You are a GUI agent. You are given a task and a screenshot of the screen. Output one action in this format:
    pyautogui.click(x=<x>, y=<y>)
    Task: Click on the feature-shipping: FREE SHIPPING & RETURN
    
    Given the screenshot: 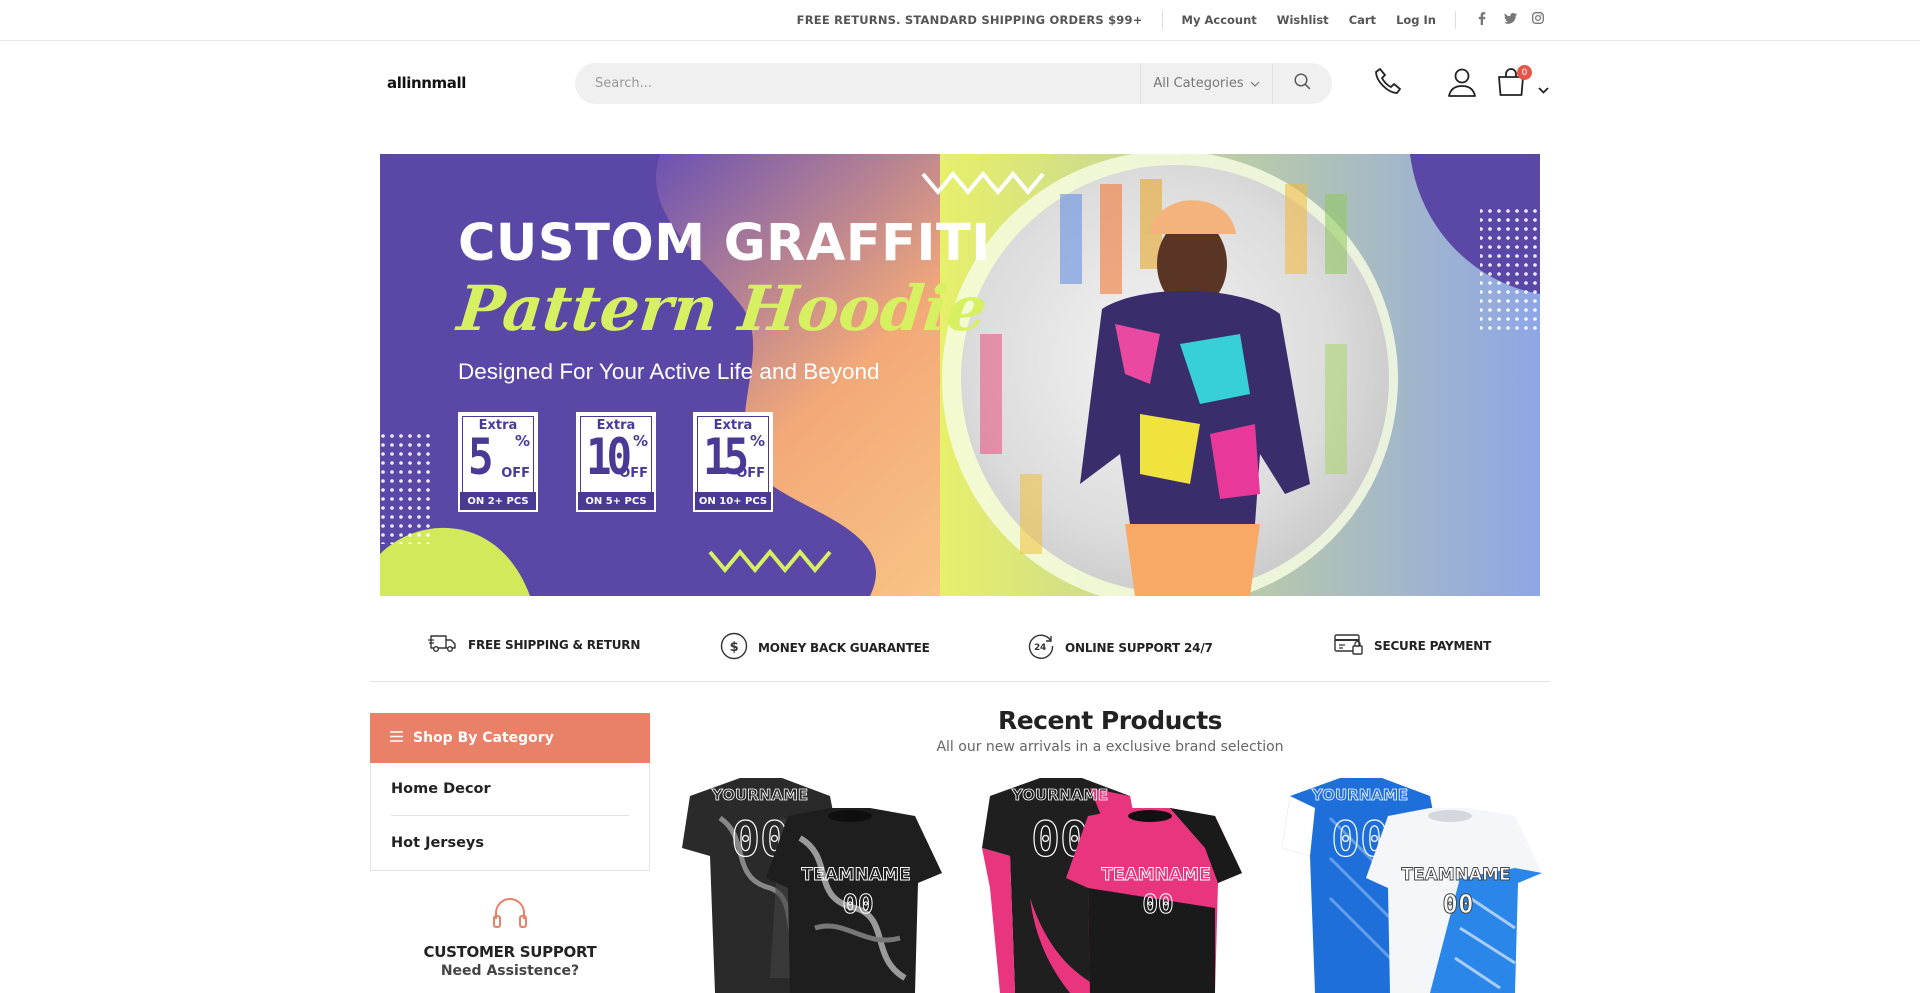 What is the action you would take?
    pyautogui.click(x=534, y=644)
    